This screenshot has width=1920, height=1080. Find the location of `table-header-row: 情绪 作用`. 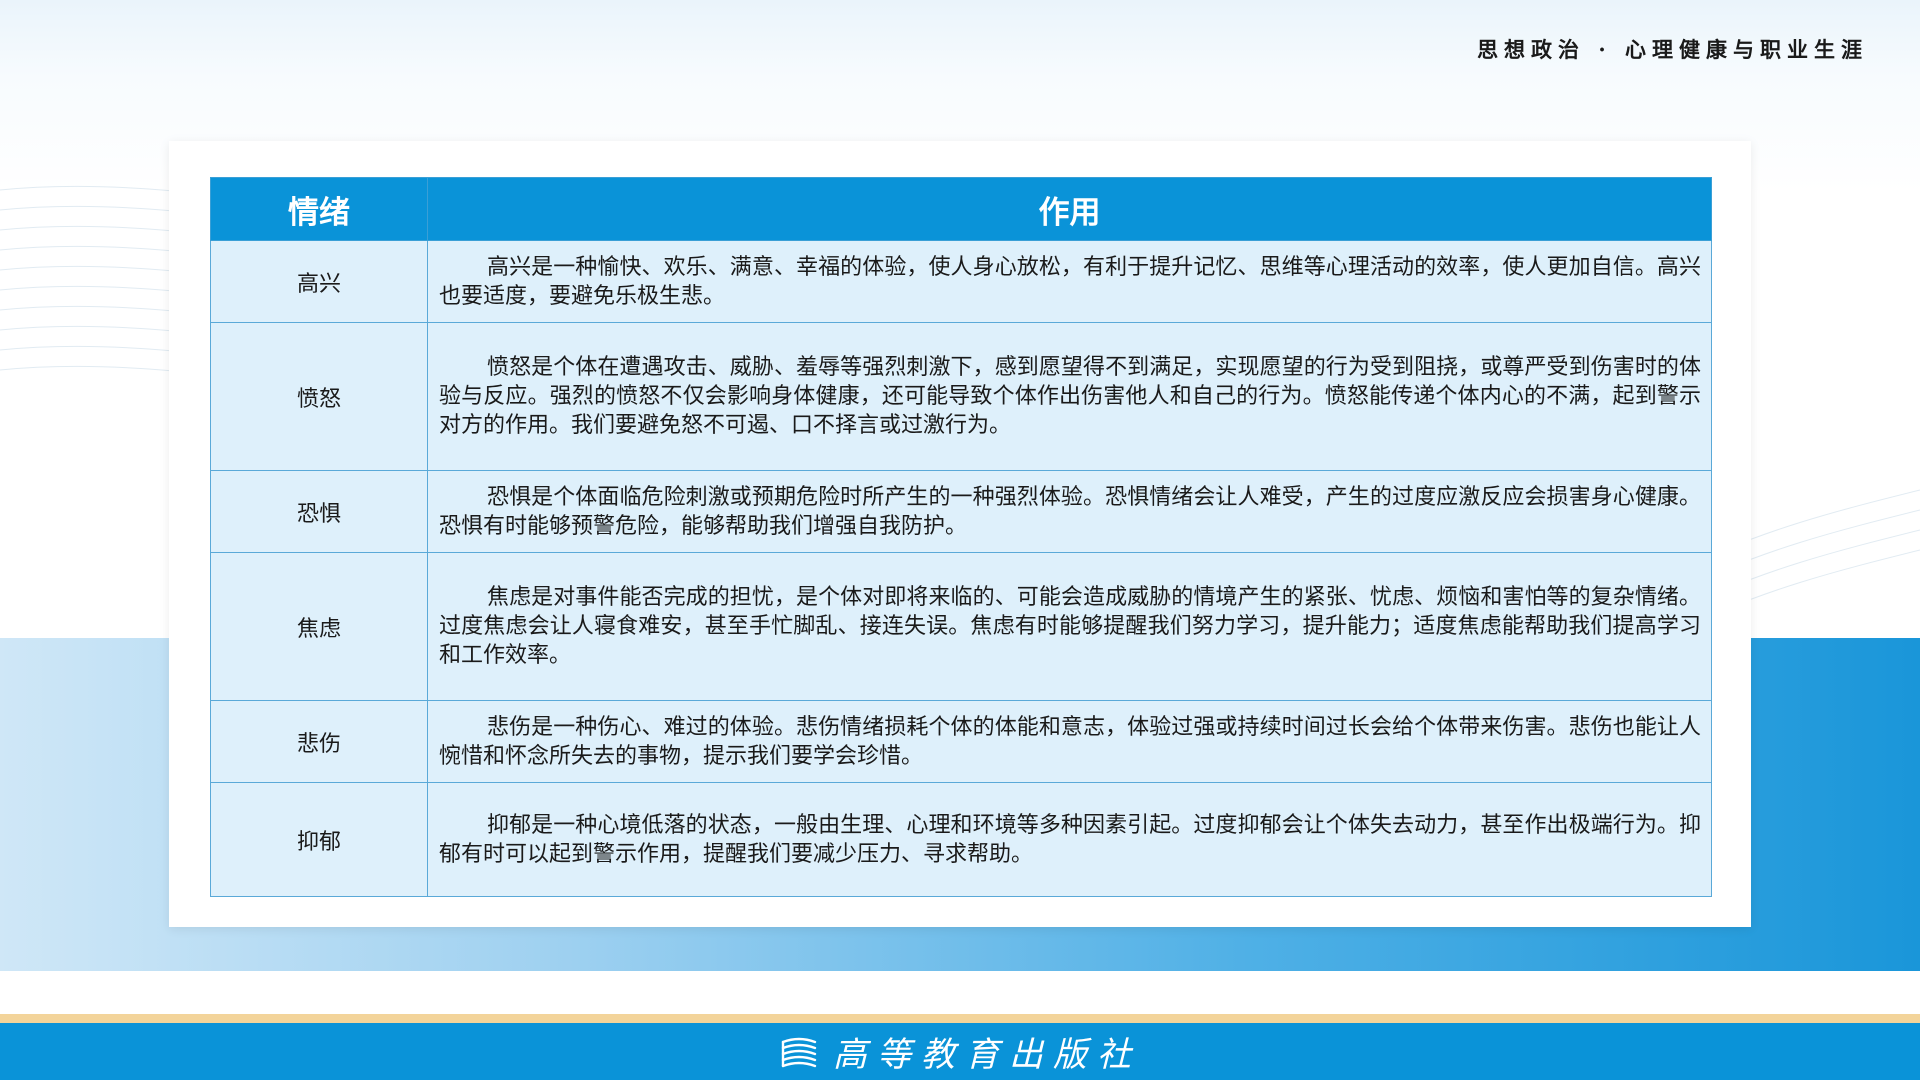

table-header-row: 情绪 作用 is located at coordinates (961, 209).